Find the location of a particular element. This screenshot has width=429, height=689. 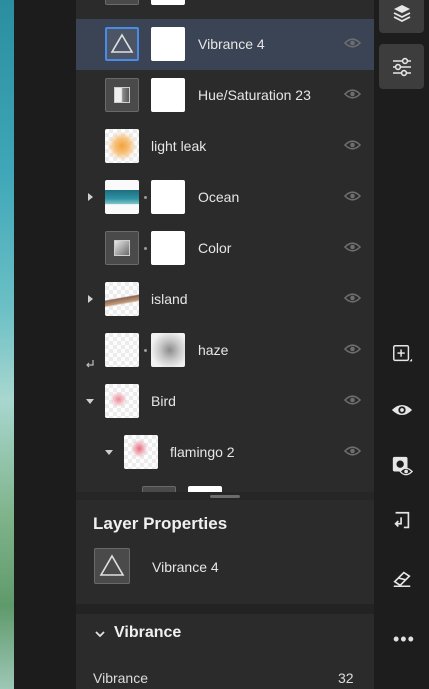

clipping-arrow-icon is located at coordinates (90, 364).